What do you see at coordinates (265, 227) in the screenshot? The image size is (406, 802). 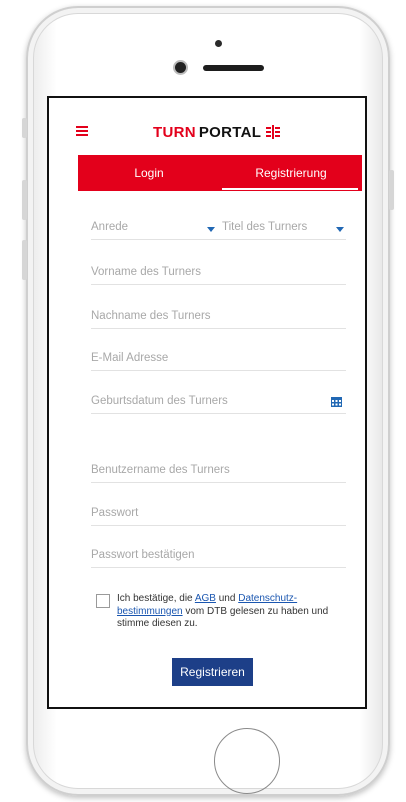 I see `titel-placeholder: Titel des Turners` at bounding box center [265, 227].